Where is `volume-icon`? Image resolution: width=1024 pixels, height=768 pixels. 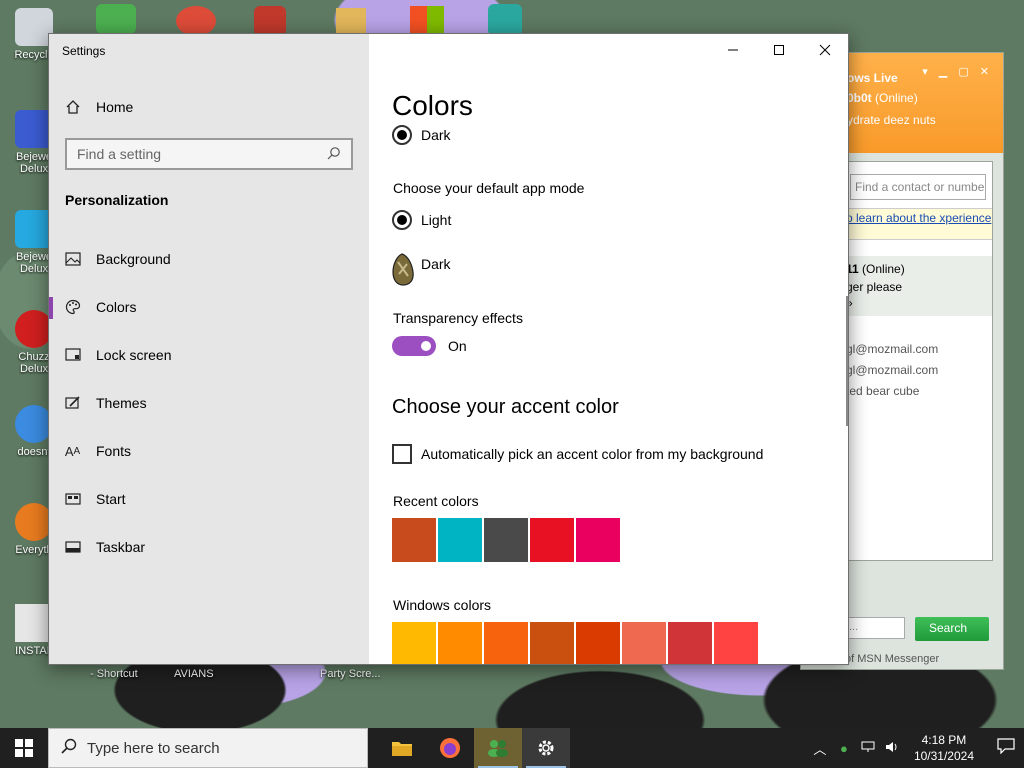 volume-icon is located at coordinates (892, 748).